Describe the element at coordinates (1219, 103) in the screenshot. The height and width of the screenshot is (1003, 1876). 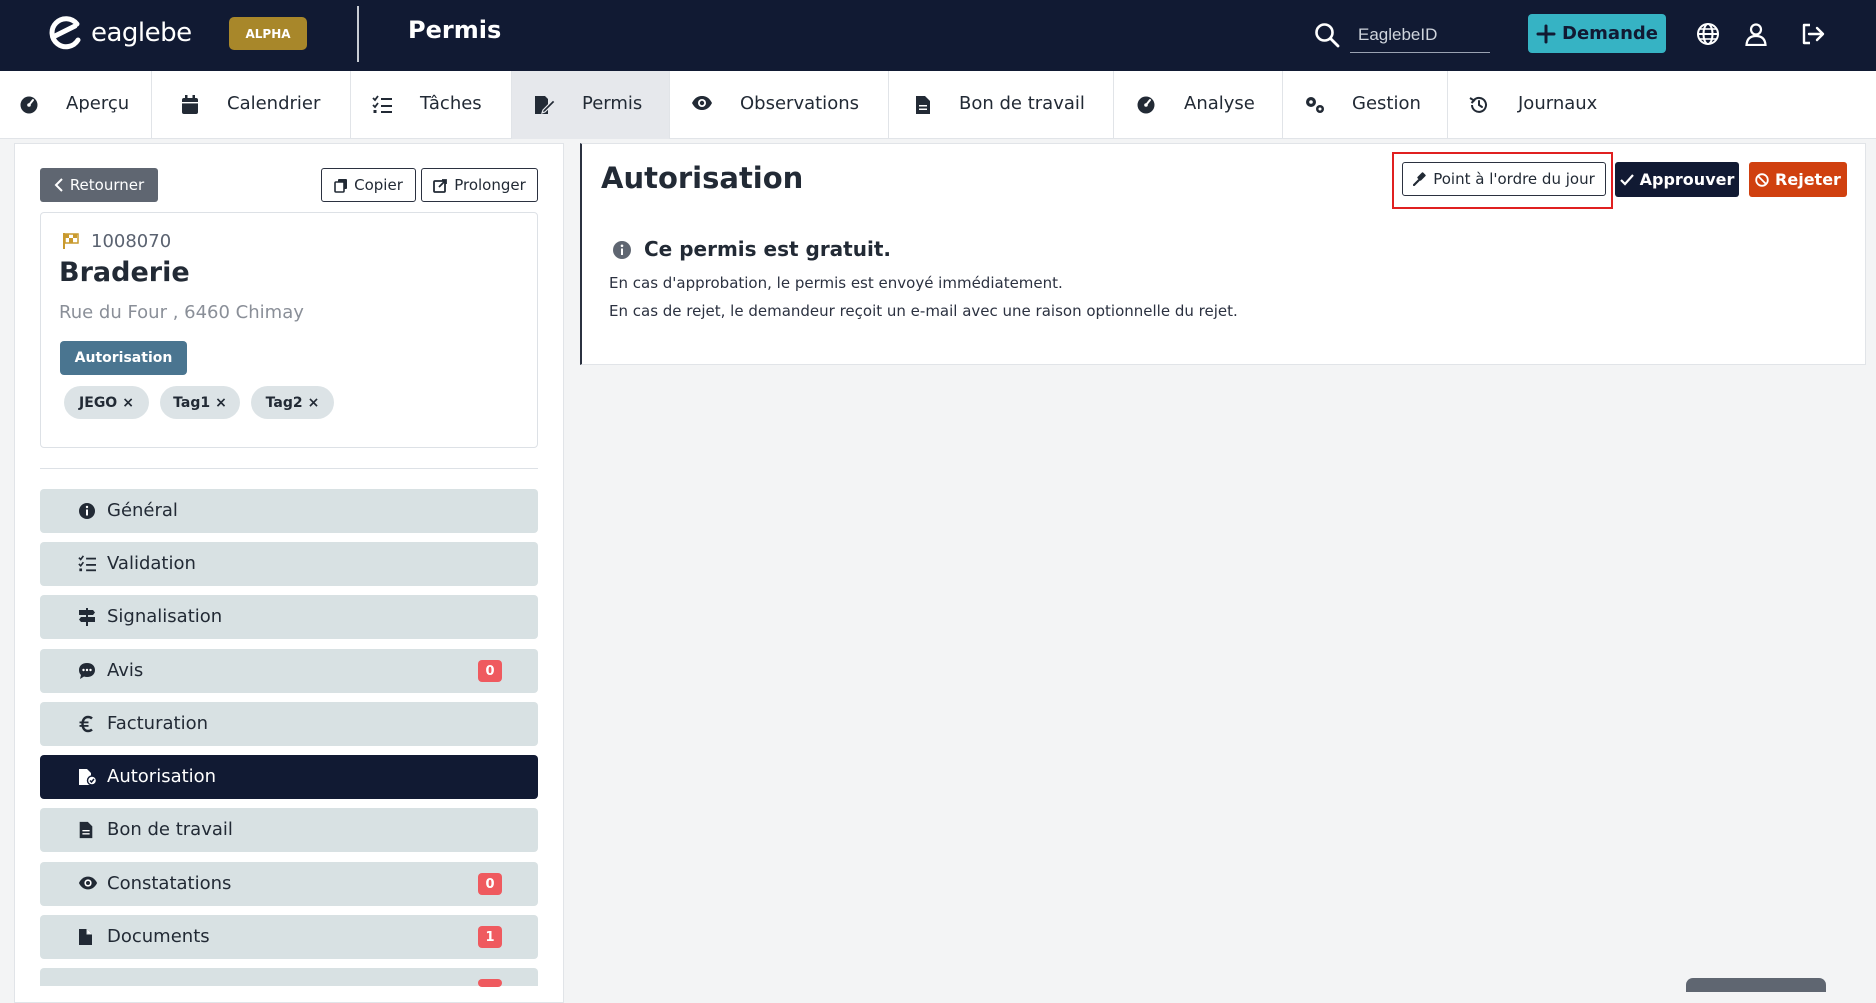
I see `tab-label: Analyse` at that location.